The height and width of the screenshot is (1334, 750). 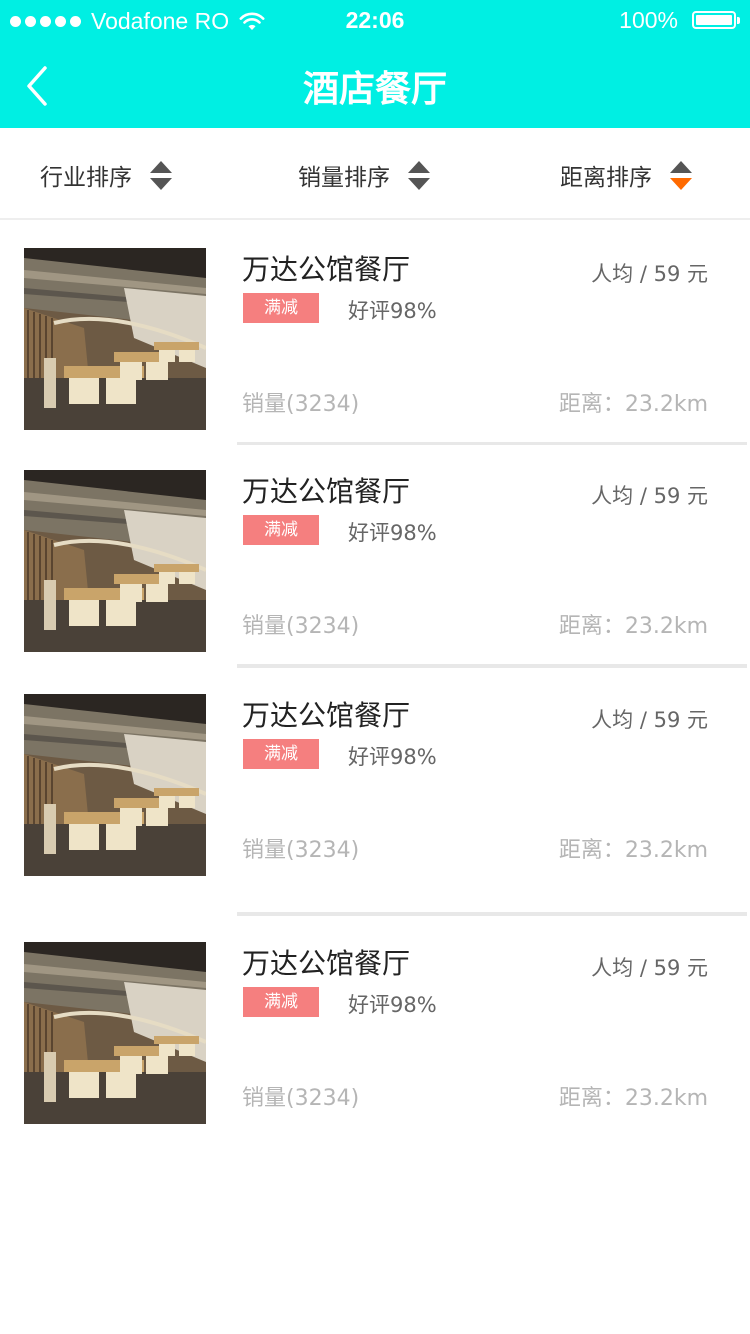 I want to click on sort-distance-button: 距离排序, so click(x=626, y=175).